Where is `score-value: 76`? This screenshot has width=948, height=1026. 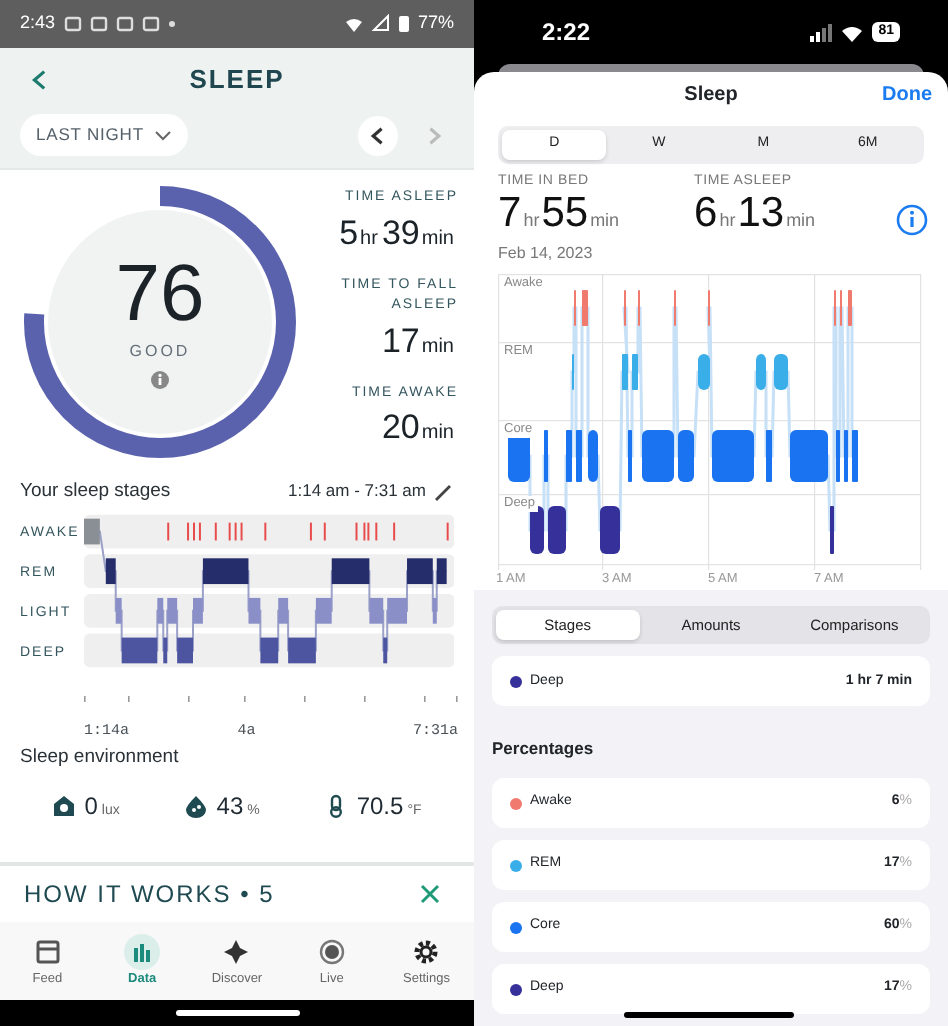
score-value: 76 is located at coordinates (160, 293).